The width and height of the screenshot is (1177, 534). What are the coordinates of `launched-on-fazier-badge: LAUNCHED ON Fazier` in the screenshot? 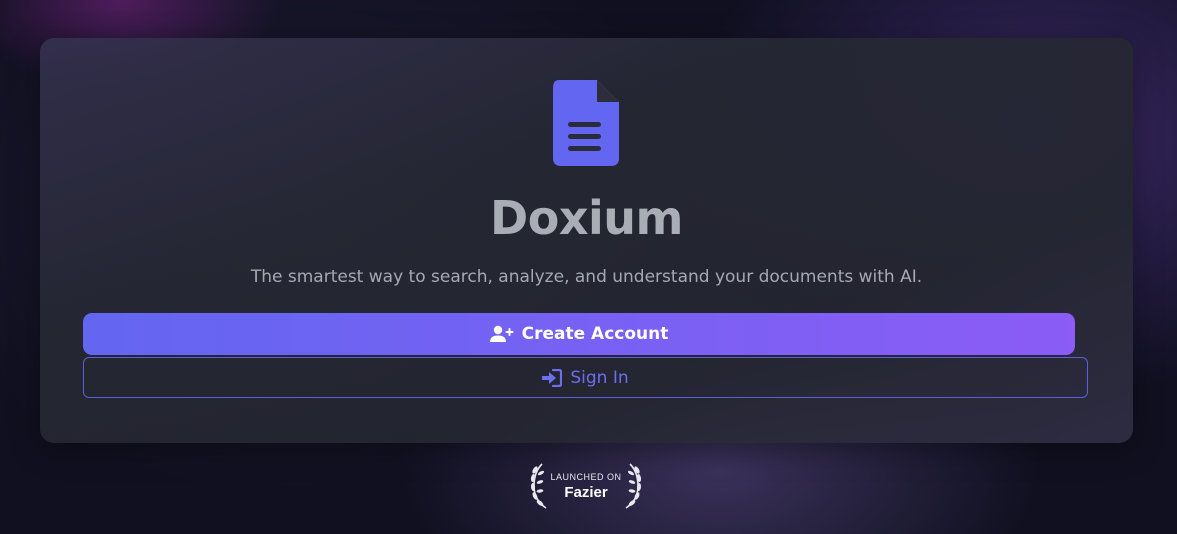 It's located at (586, 485).